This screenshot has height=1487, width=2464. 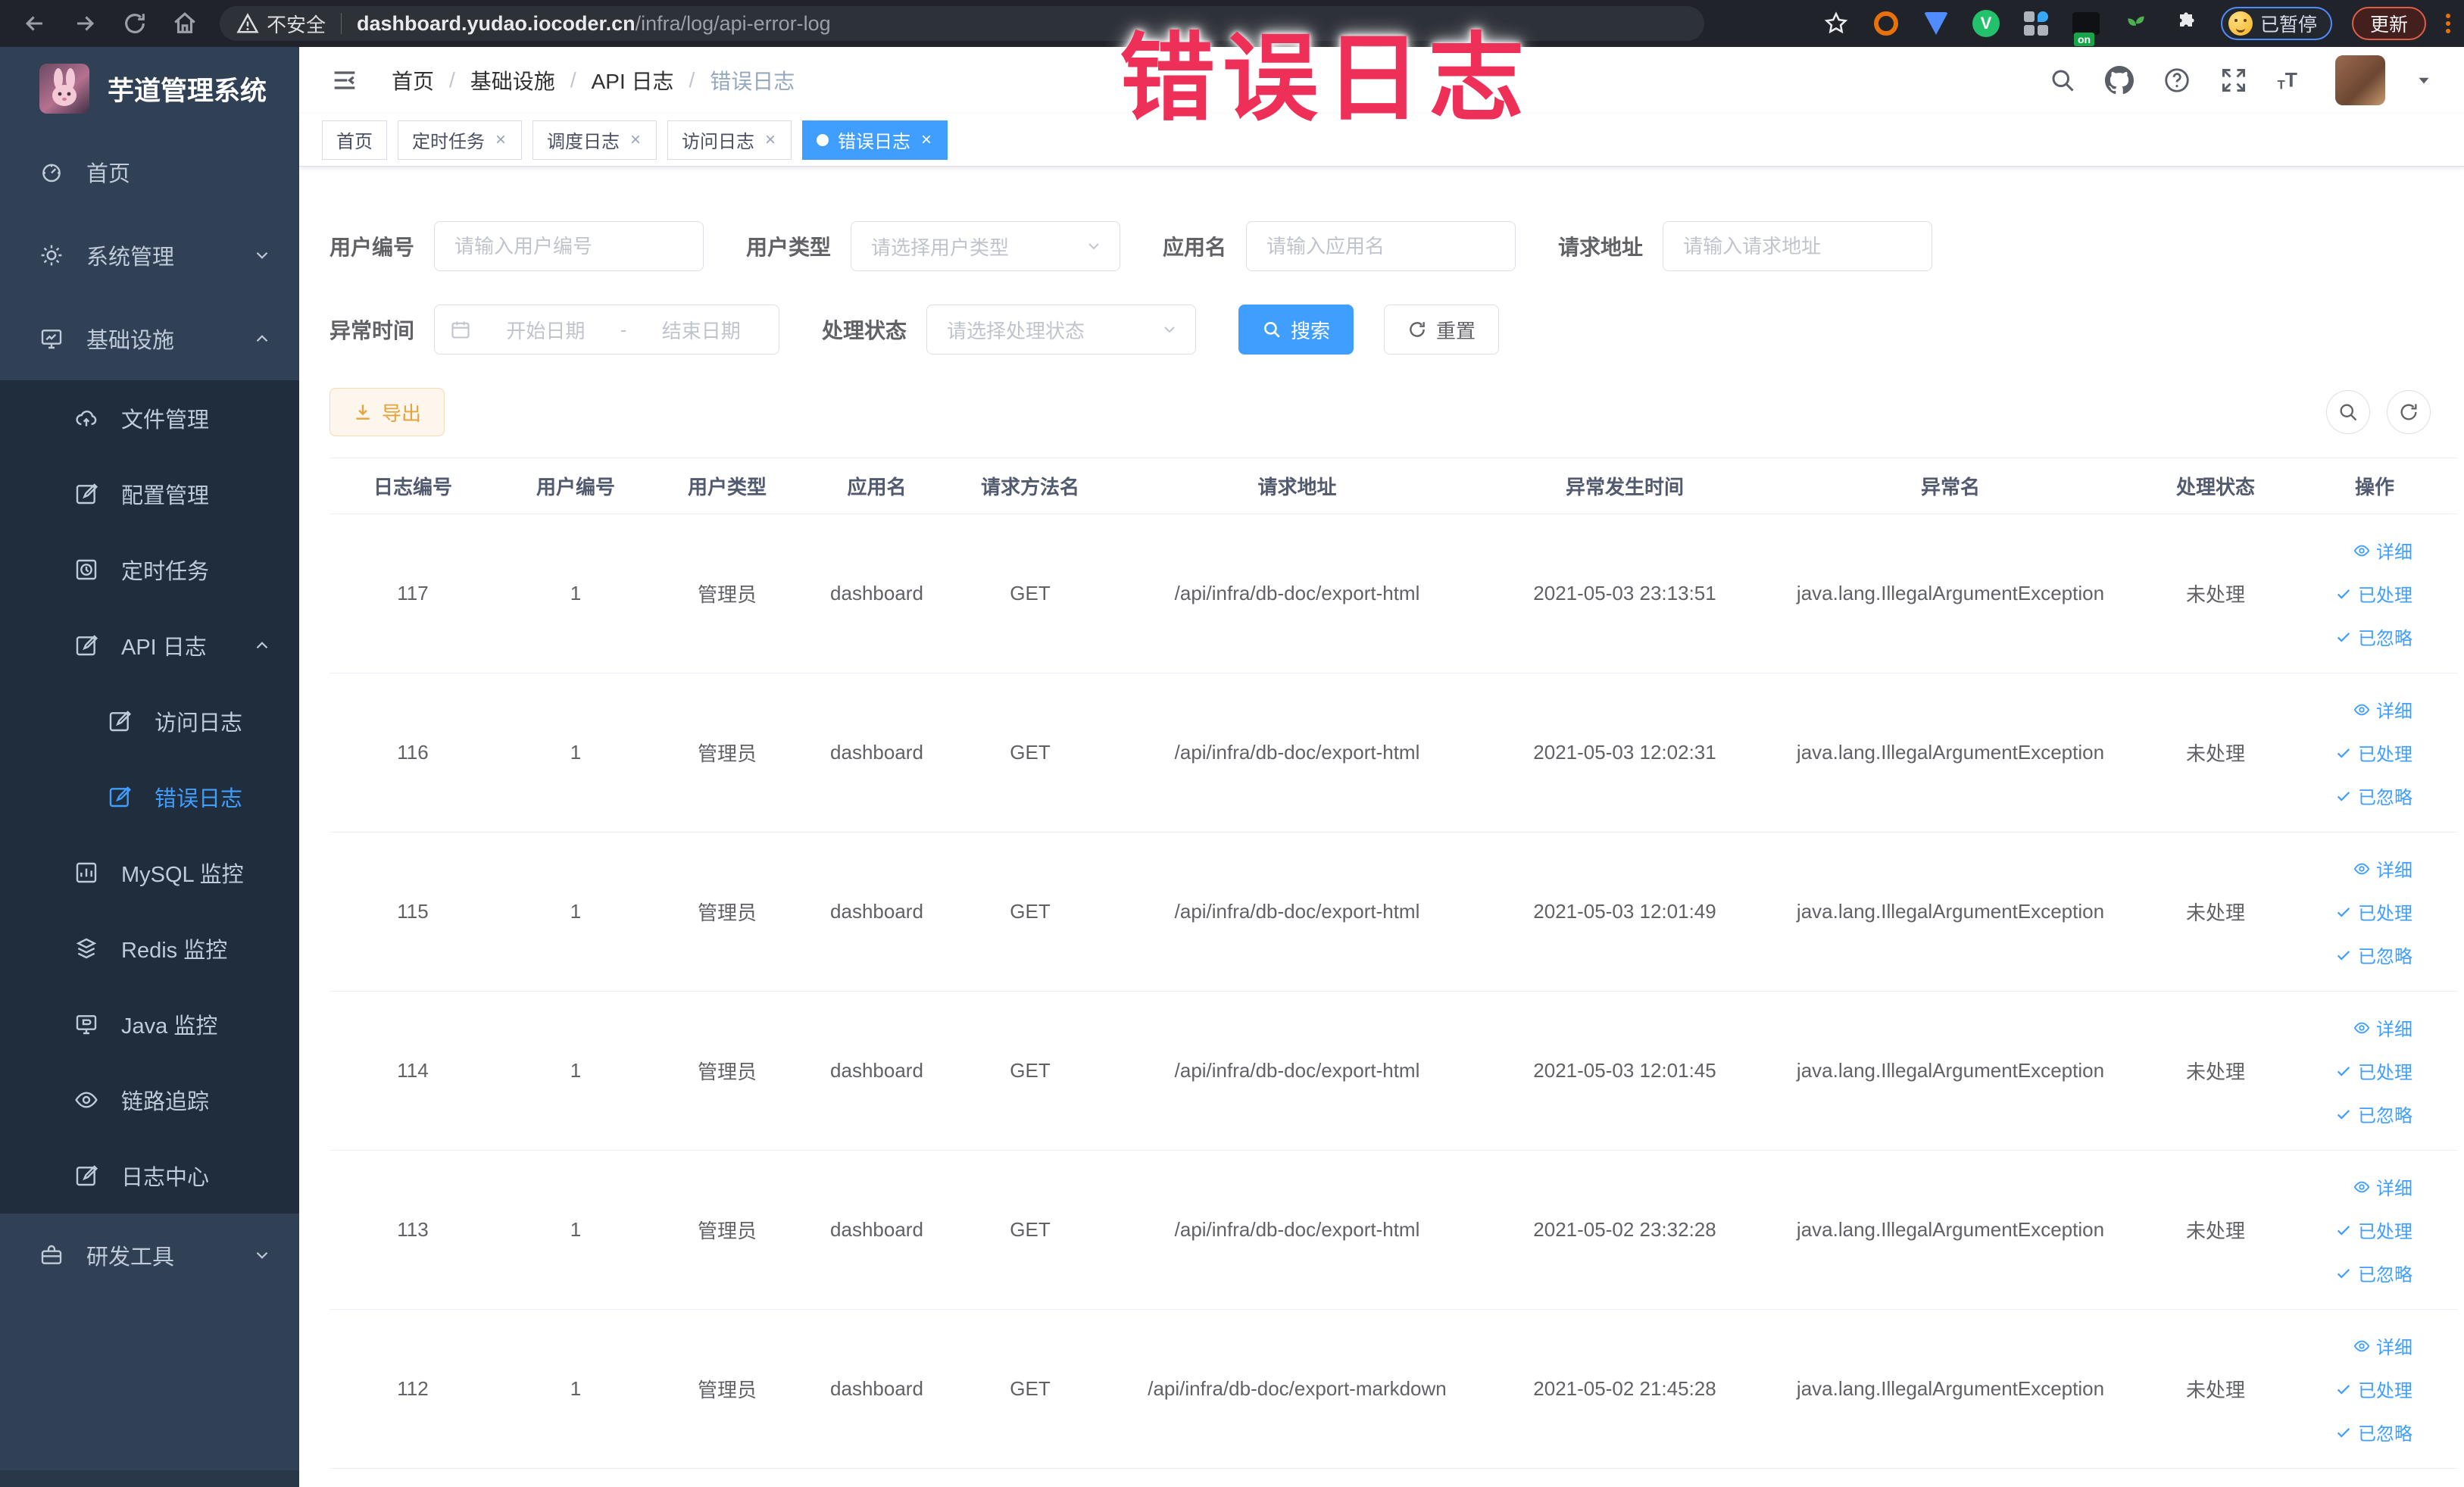 What do you see at coordinates (575, 486) in the screenshot?
I see `col-user-id: 用户编号` at bounding box center [575, 486].